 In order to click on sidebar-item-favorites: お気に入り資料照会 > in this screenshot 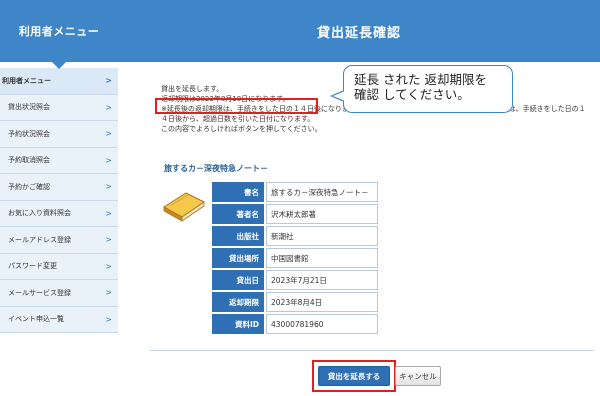, I will do `click(59, 213)`.